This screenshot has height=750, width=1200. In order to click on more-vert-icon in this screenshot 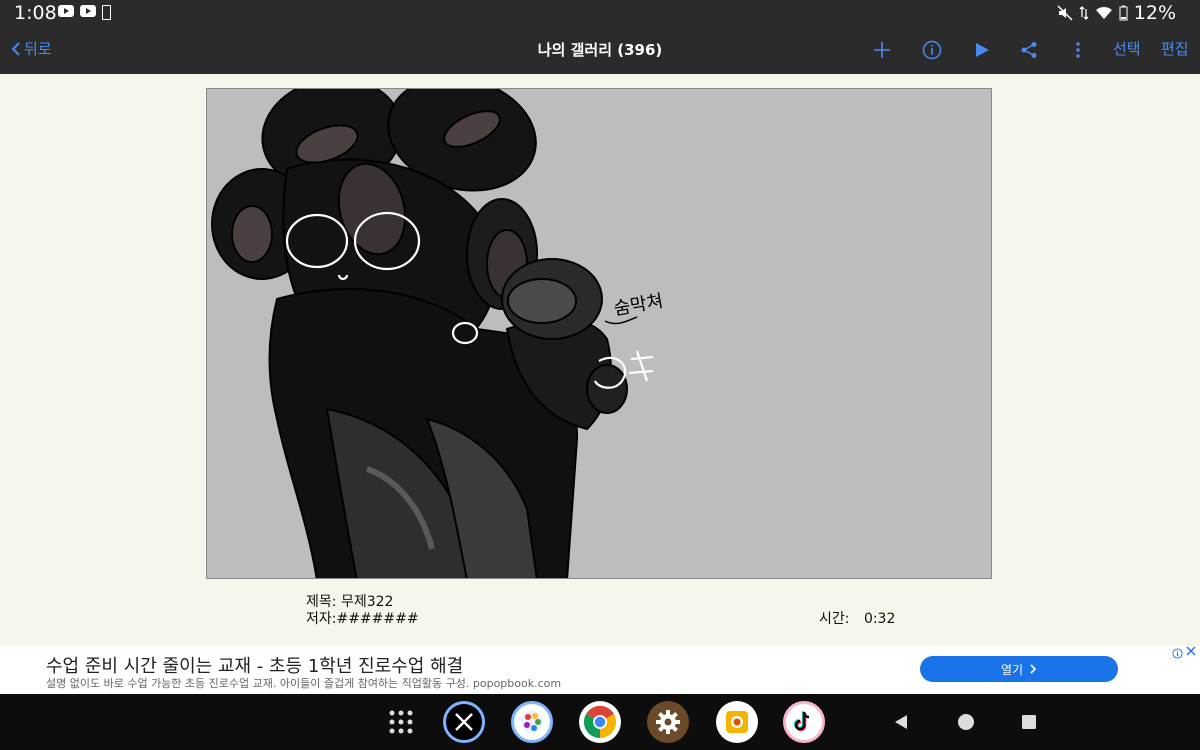, I will do `click(1078, 50)`.